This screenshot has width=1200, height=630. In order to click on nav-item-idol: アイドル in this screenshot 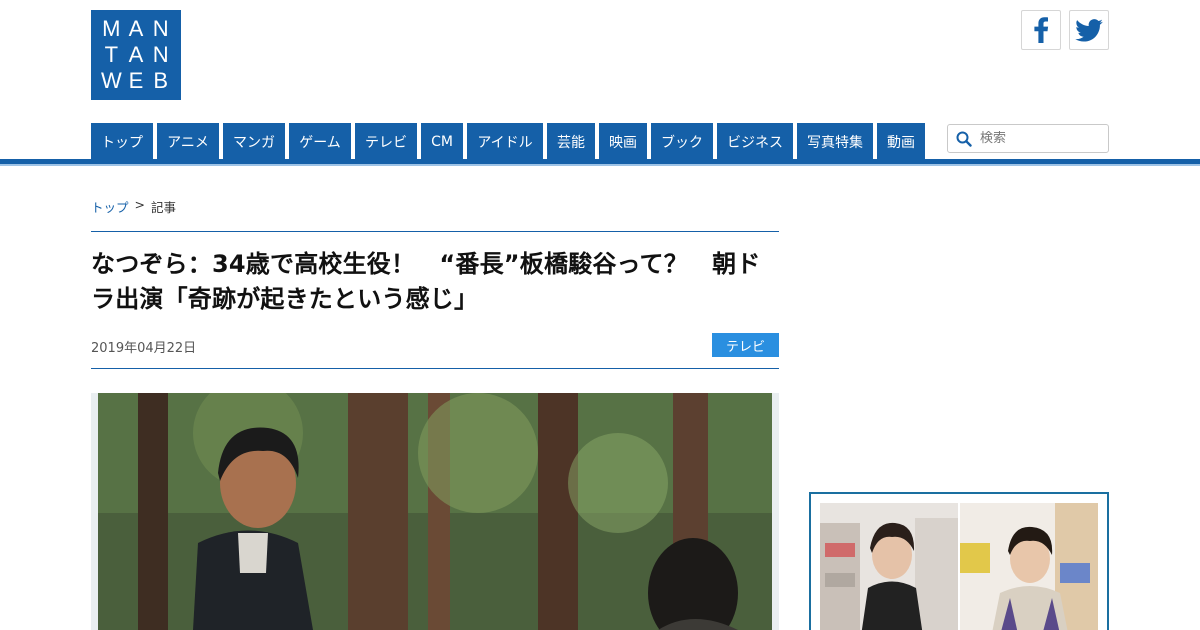, I will do `click(505, 141)`.